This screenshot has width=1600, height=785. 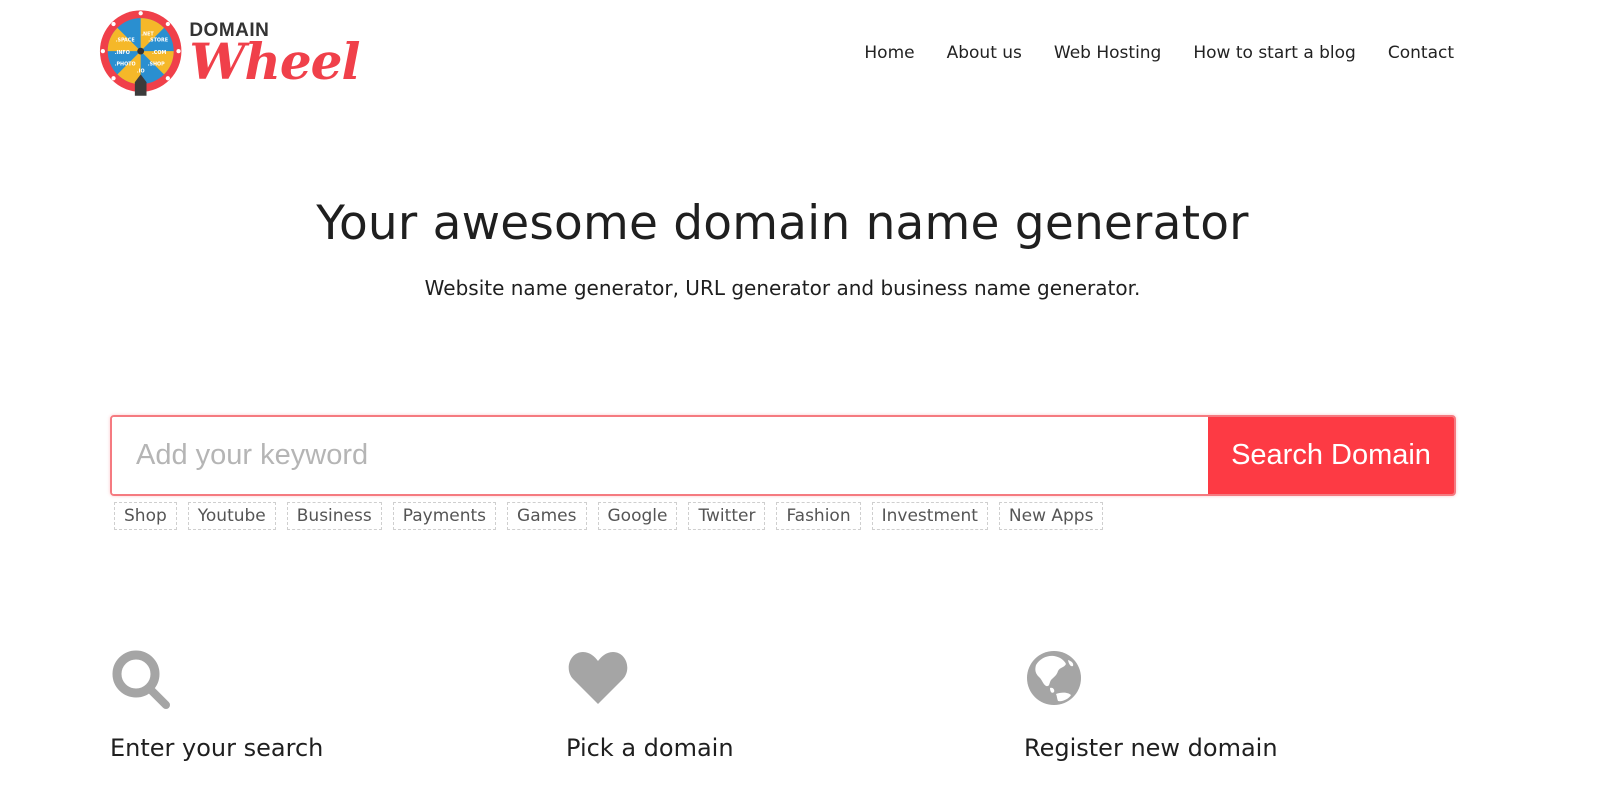 What do you see at coordinates (818, 516) in the screenshot?
I see `tag-fashion: Fashion` at bounding box center [818, 516].